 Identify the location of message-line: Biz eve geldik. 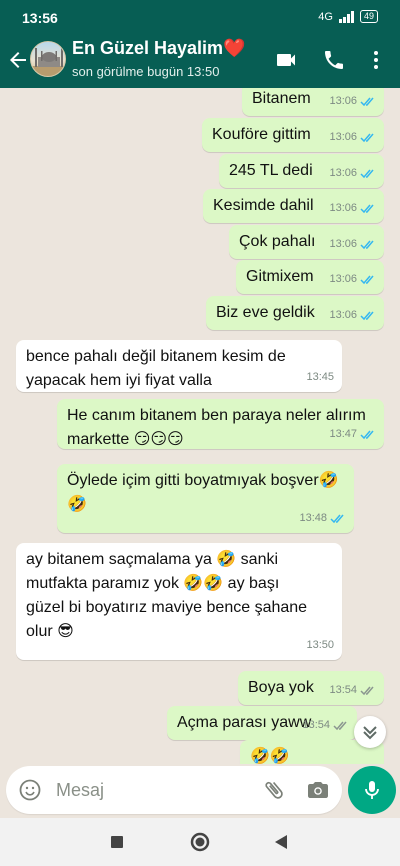
(265, 312).